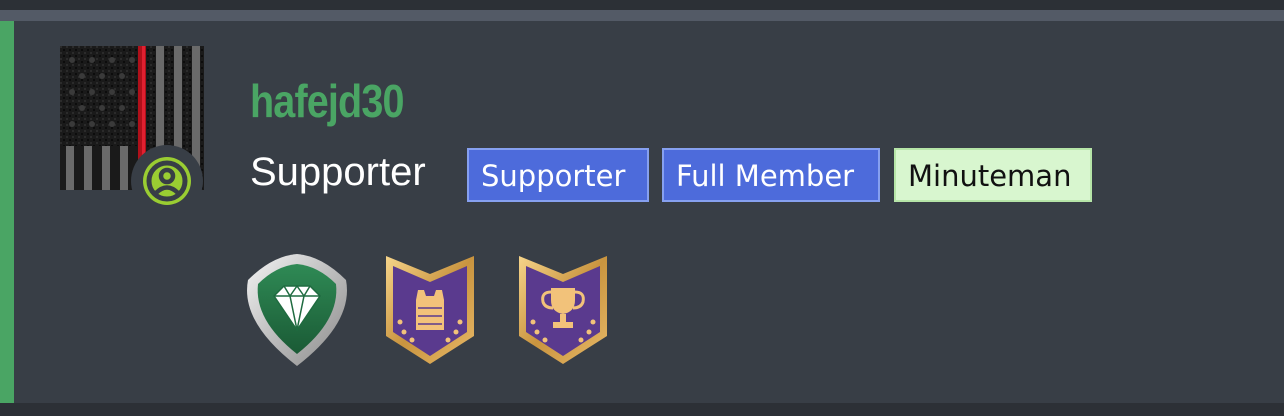  I want to click on user-banner-full-member: Full Member, so click(771, 175).